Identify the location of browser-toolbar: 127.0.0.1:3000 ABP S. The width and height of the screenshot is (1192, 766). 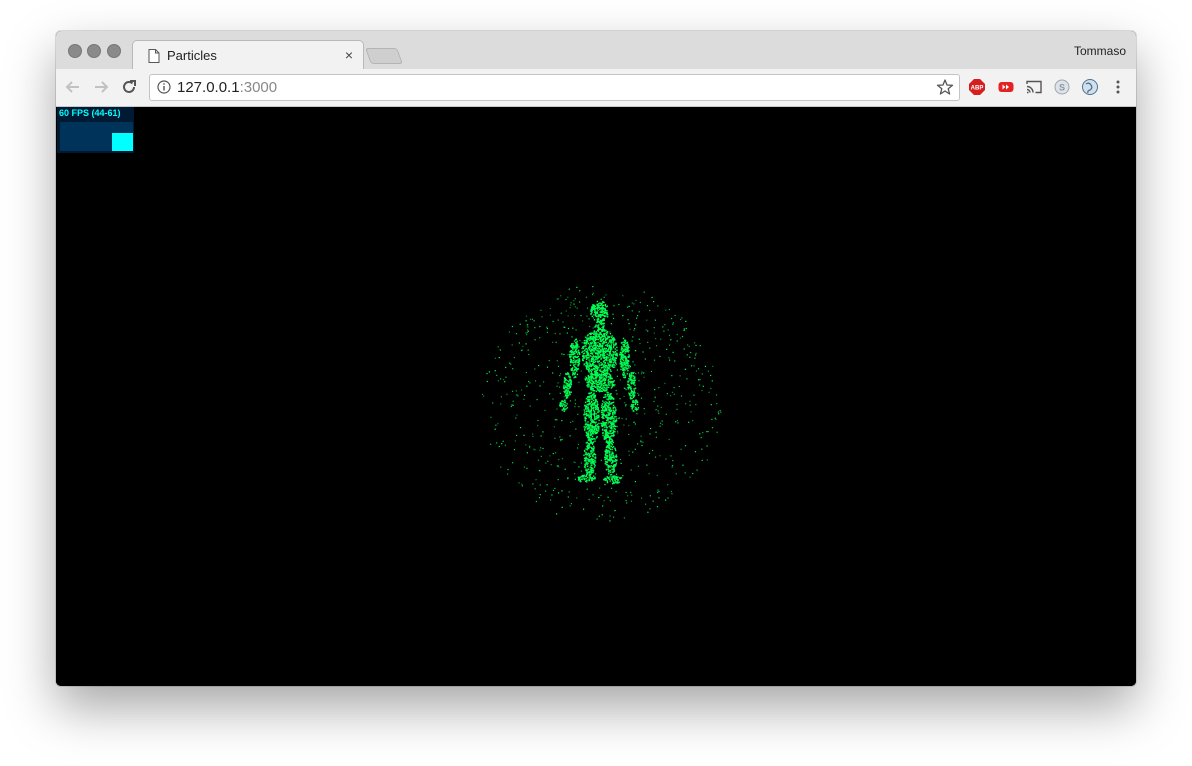
(596, 88).